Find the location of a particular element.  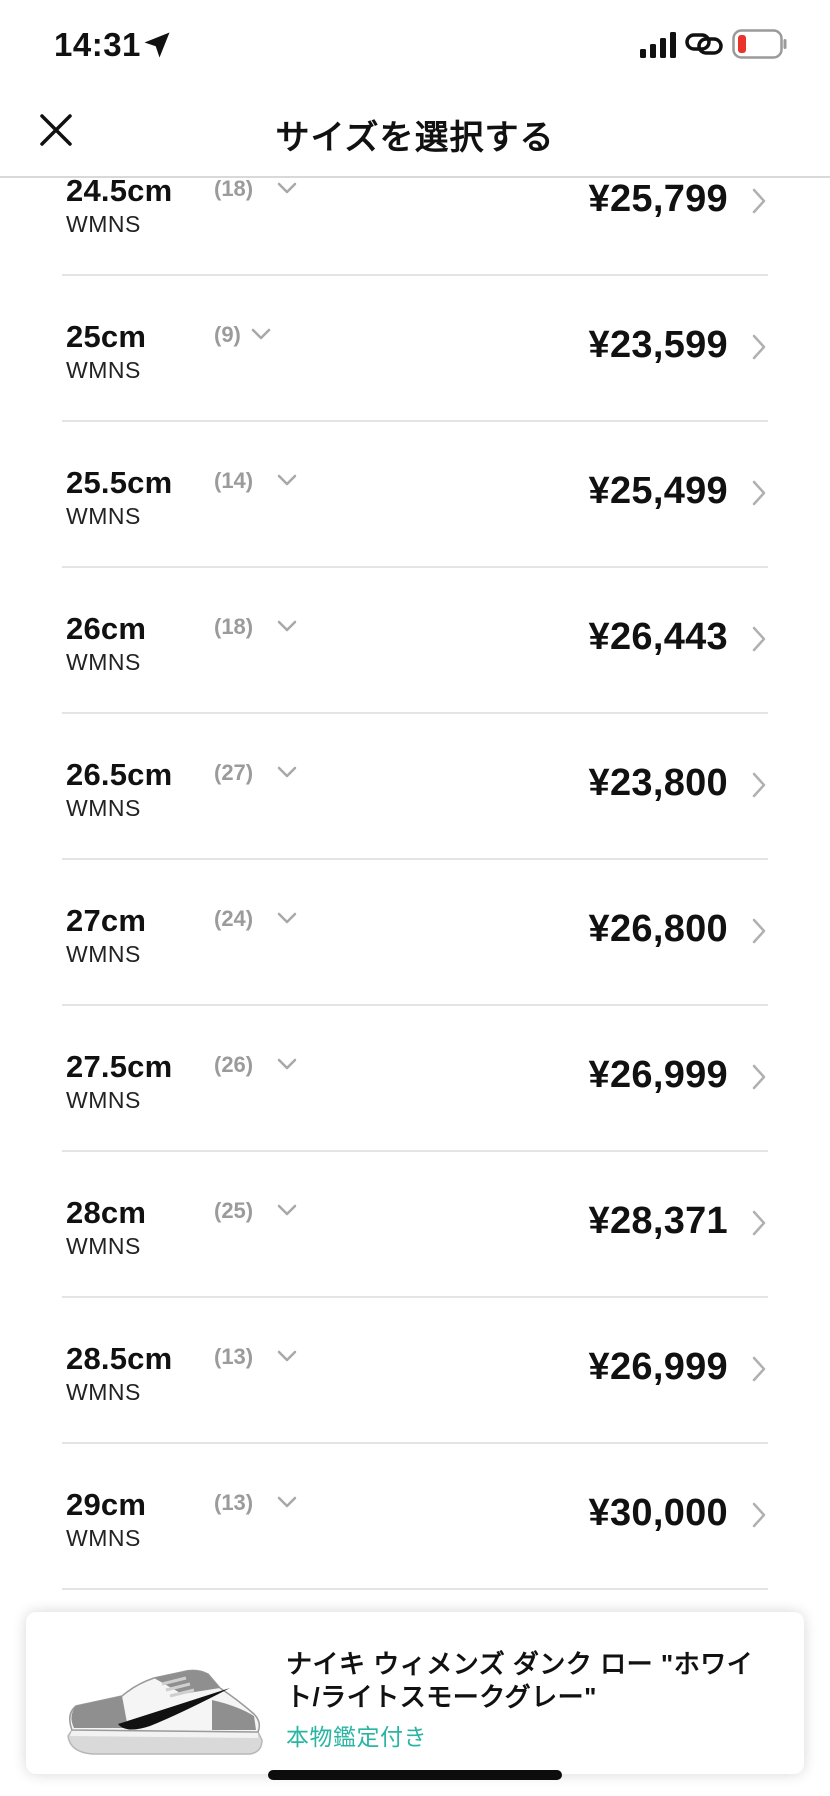

listing-count: (24) is located at coordinates (233, 919).